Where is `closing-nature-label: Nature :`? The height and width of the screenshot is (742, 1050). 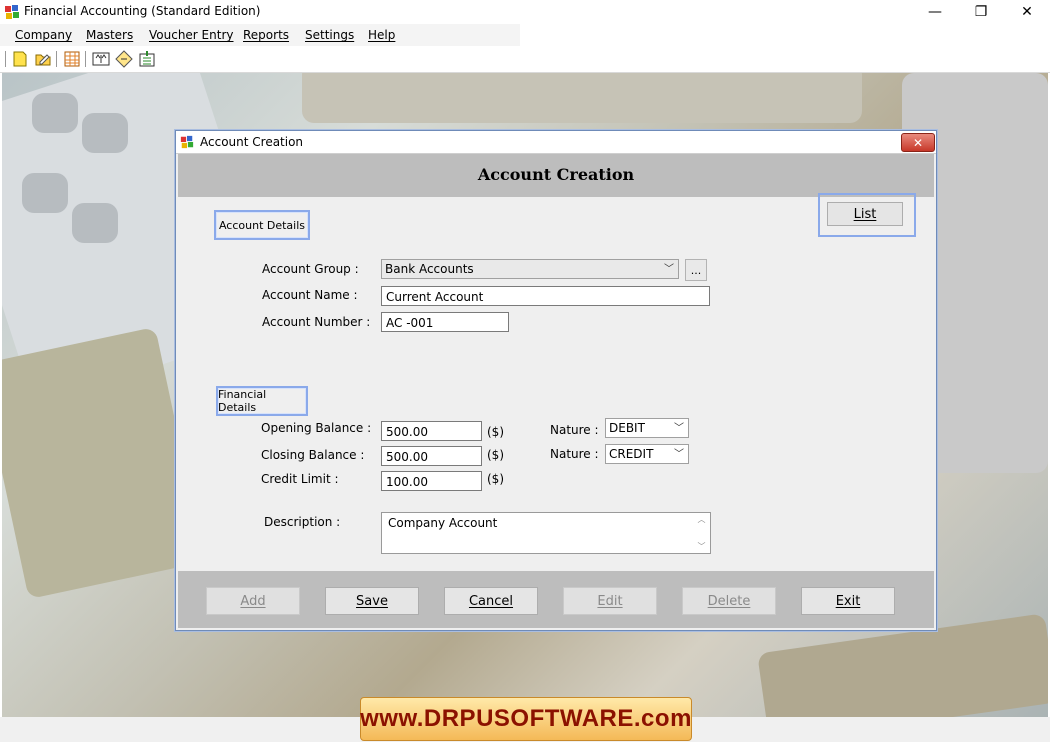
closing-nature-label: Nature : is located at coordinates (574, 454).